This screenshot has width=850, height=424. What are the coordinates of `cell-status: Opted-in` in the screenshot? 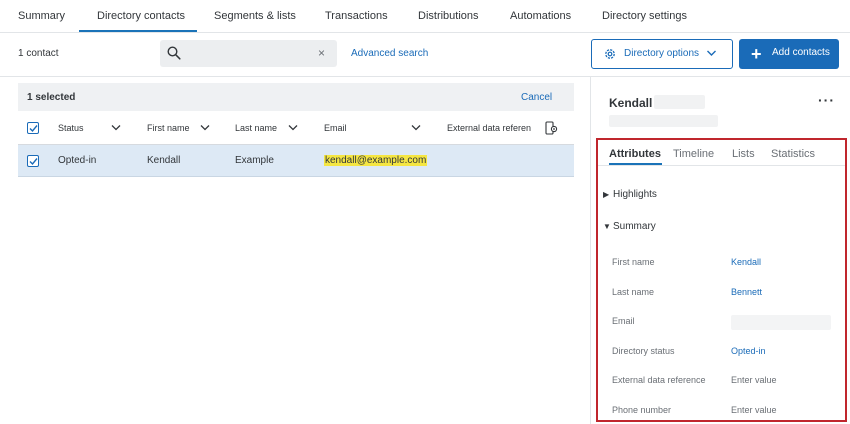 It's located at (77, 160).